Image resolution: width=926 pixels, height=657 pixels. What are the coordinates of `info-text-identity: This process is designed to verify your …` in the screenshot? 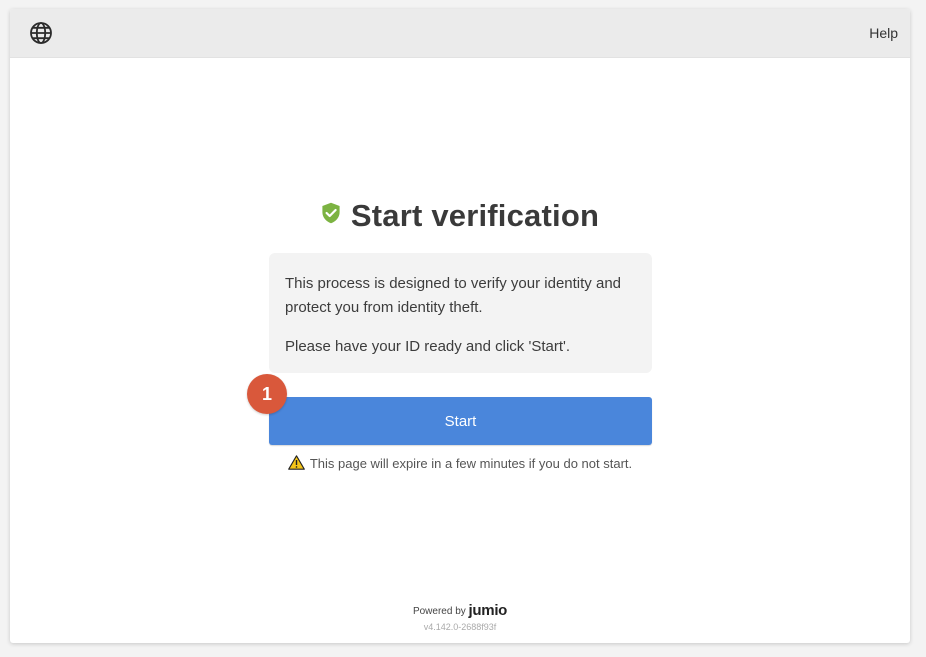 It's located at (453, 295).